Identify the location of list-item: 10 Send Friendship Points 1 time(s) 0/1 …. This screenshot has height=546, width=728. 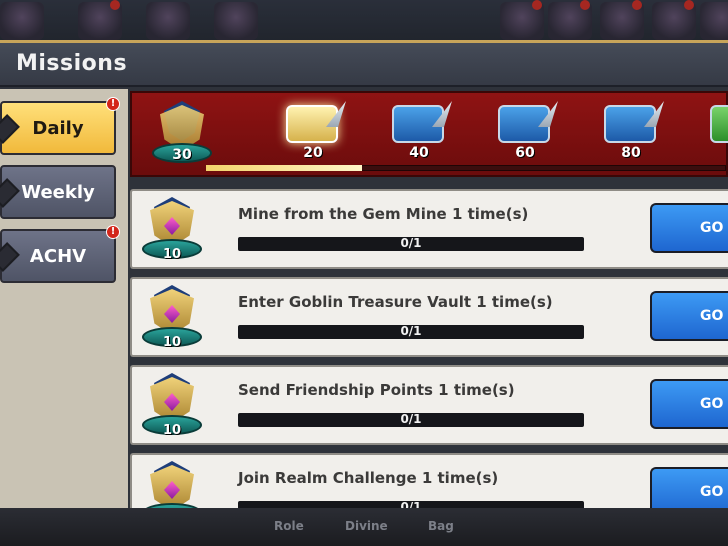
(429, 405).